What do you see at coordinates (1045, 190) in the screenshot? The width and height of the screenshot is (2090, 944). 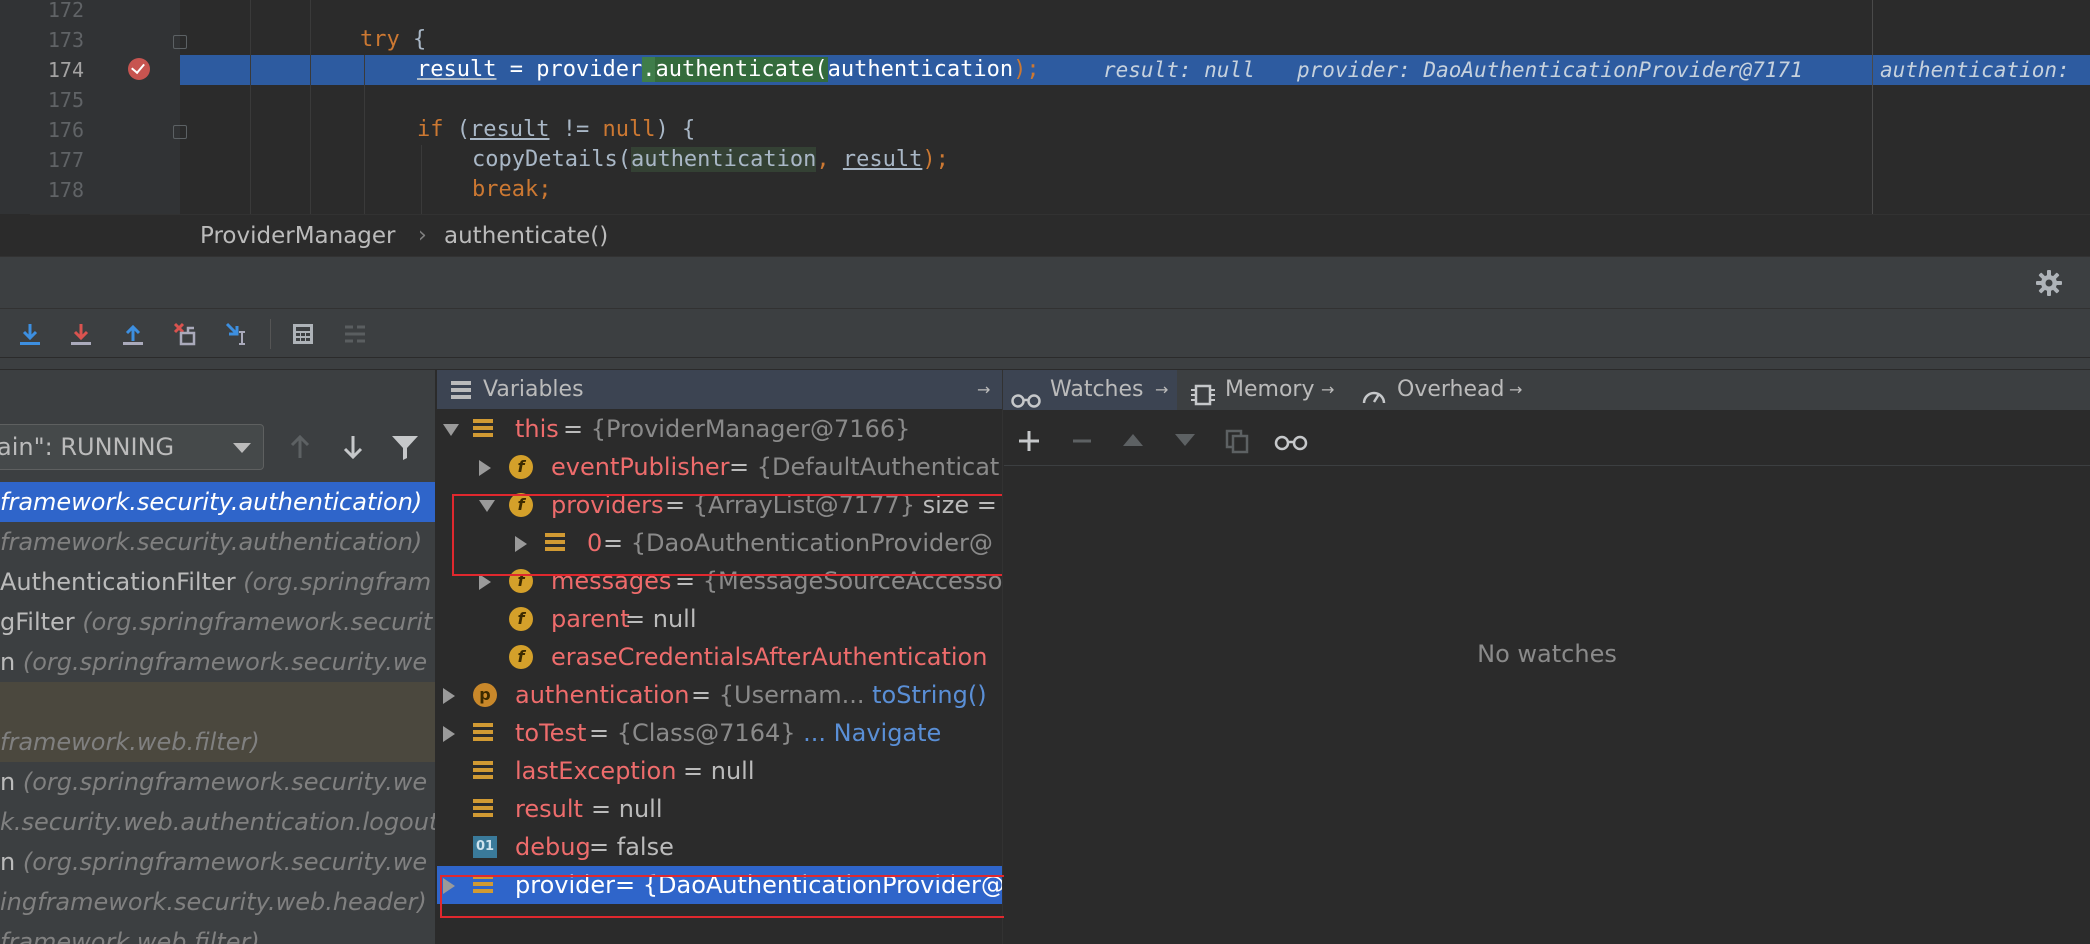 I see `code-line-178: 178 break;` at bounding box center [1045, 190].